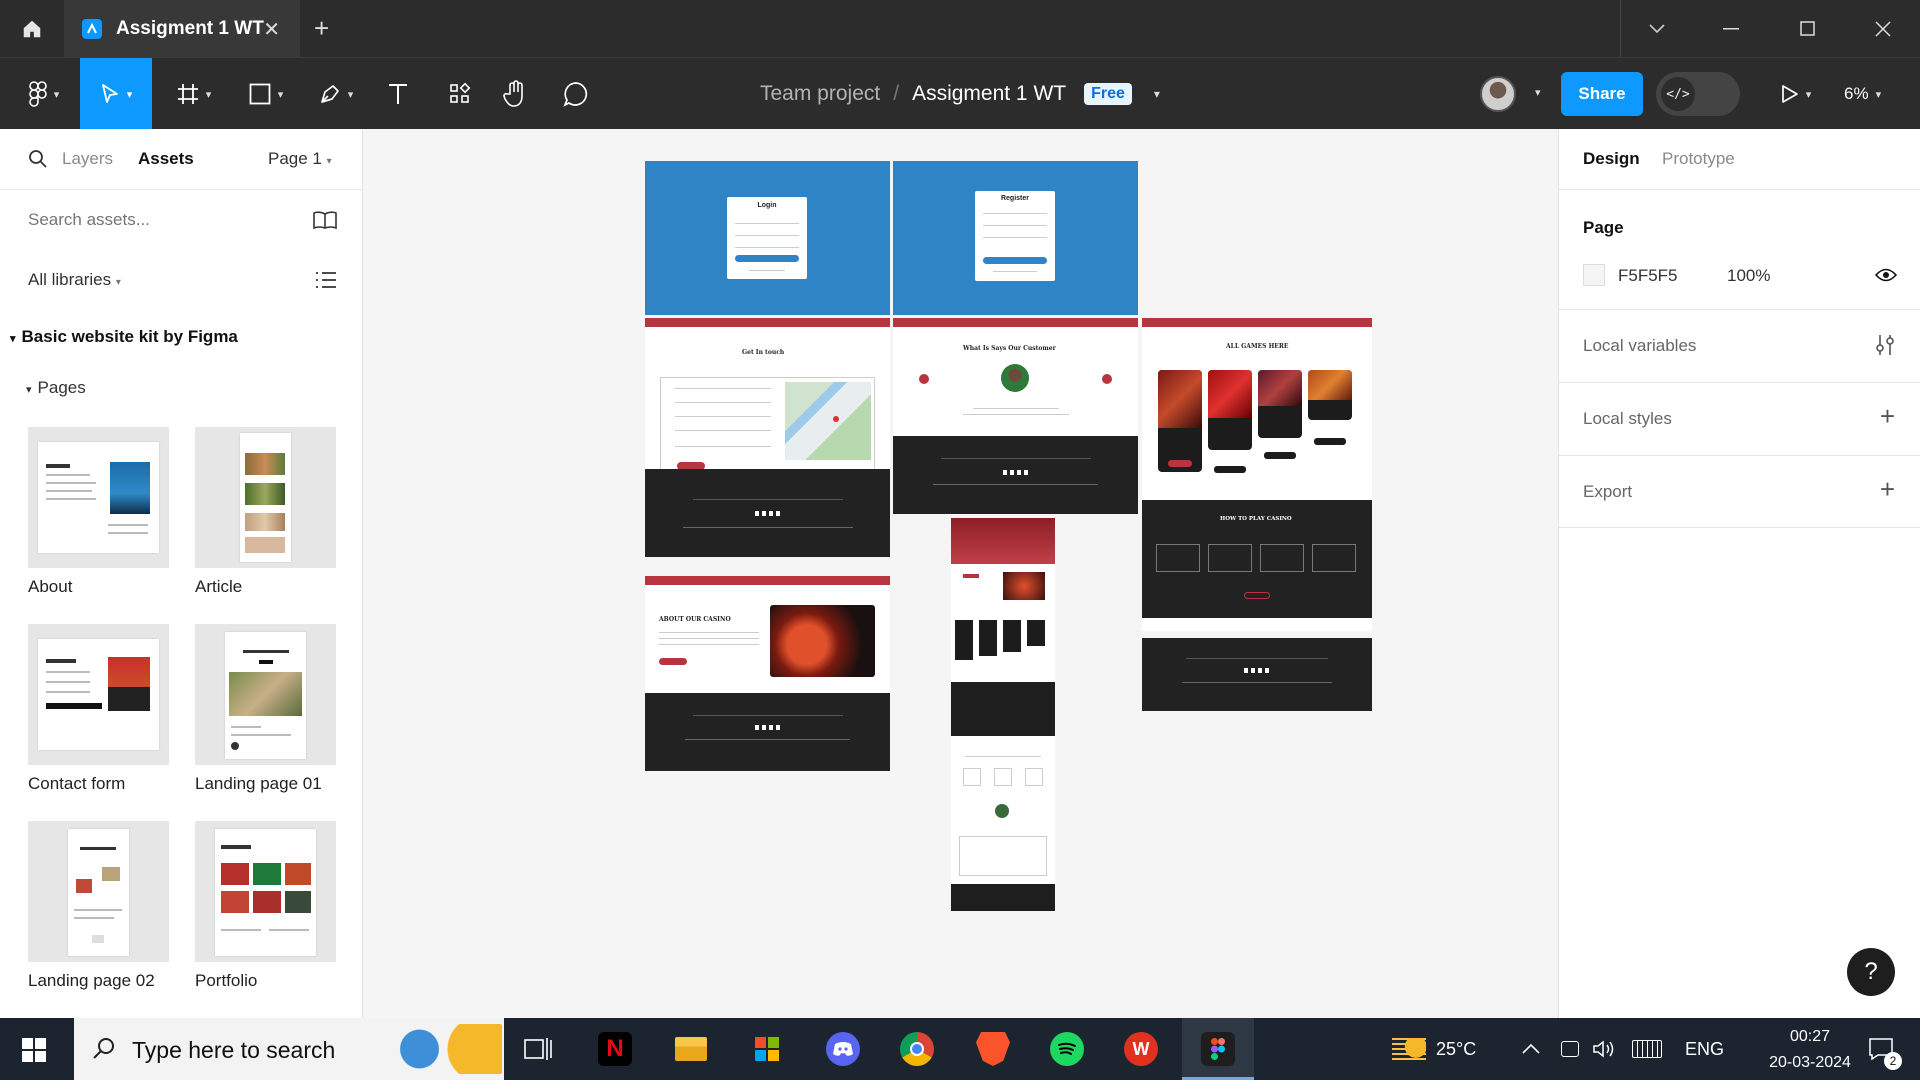 The height and width of the screenshot is (1080, 1920). I want to click on home-button, so click(31, 28).